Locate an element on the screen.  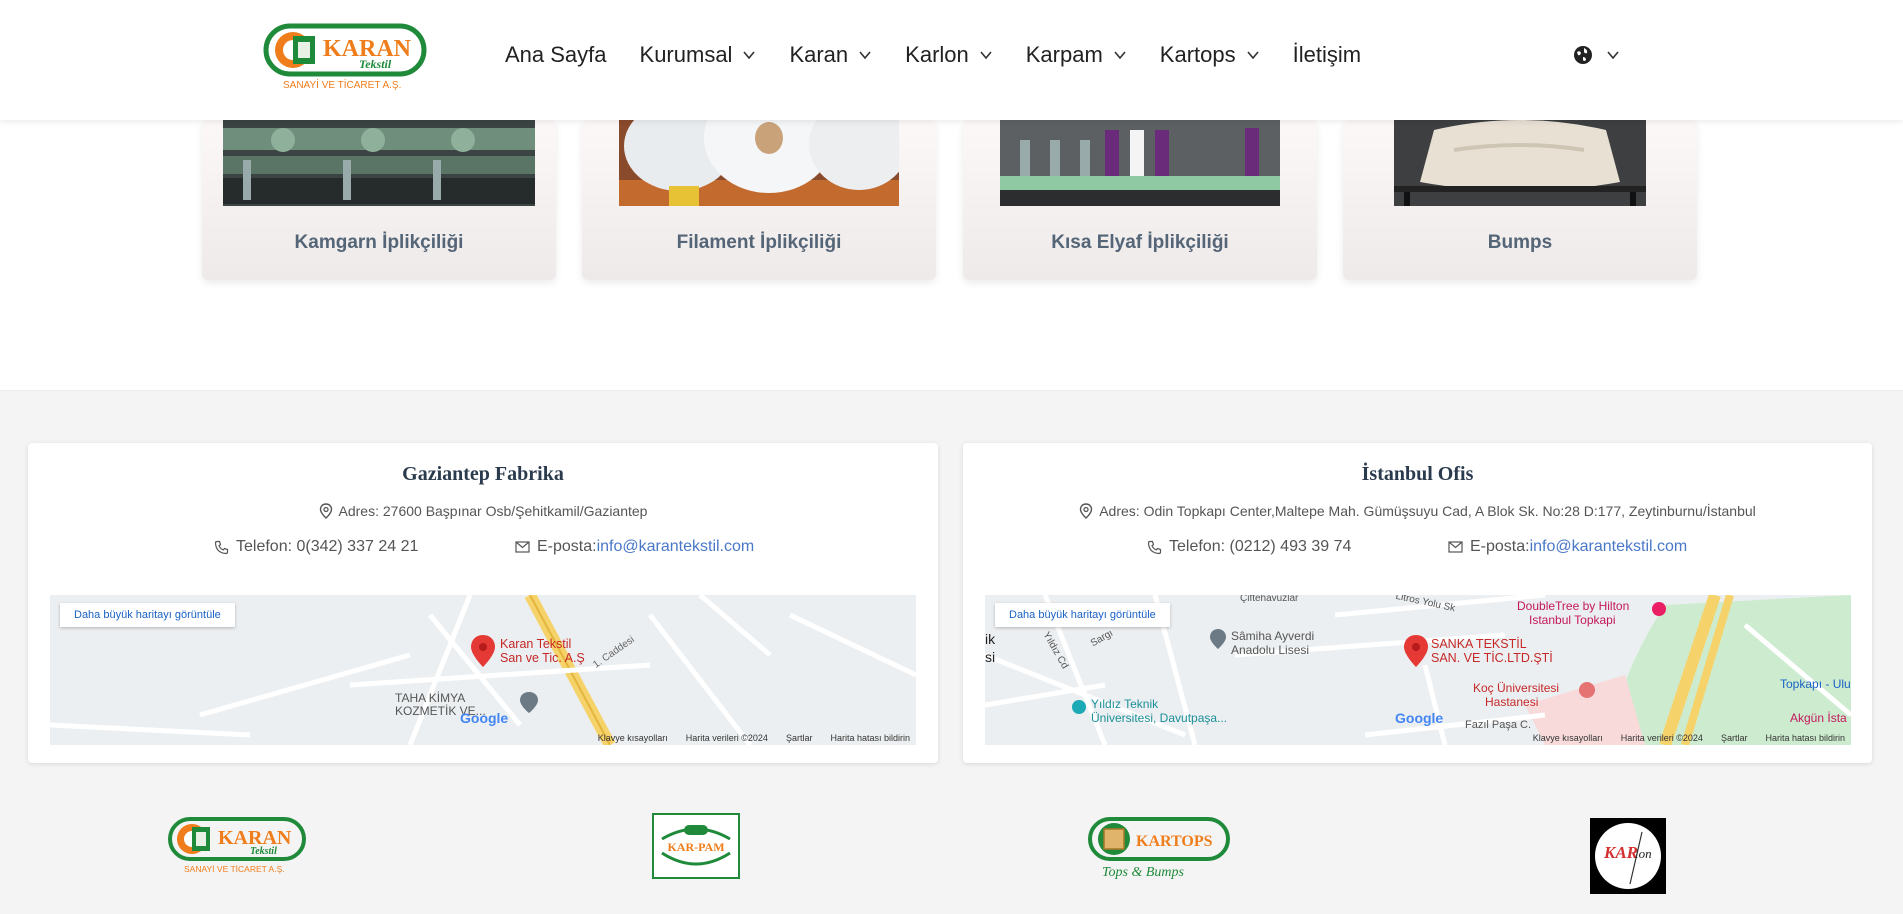
product-card: Filament İplikçiliği is located at coordinates (759, 200).